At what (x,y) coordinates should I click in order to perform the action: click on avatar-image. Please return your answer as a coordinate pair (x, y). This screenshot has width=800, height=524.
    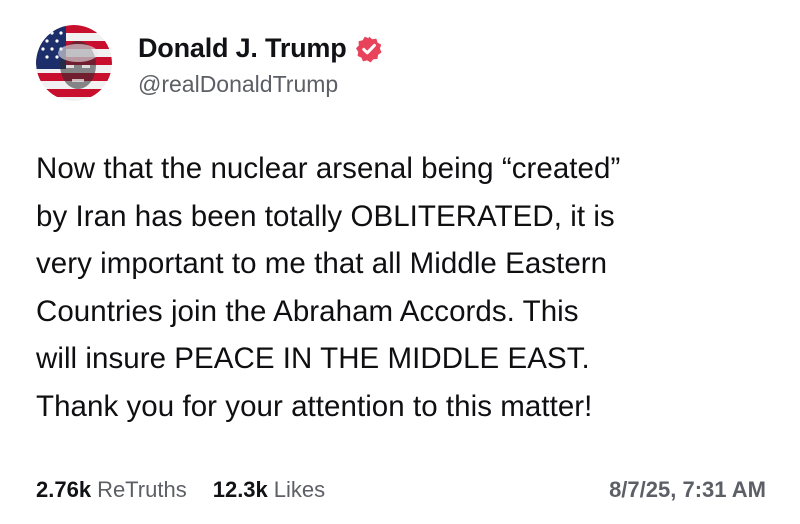
    Looking at the image, I should click on (74, 63).